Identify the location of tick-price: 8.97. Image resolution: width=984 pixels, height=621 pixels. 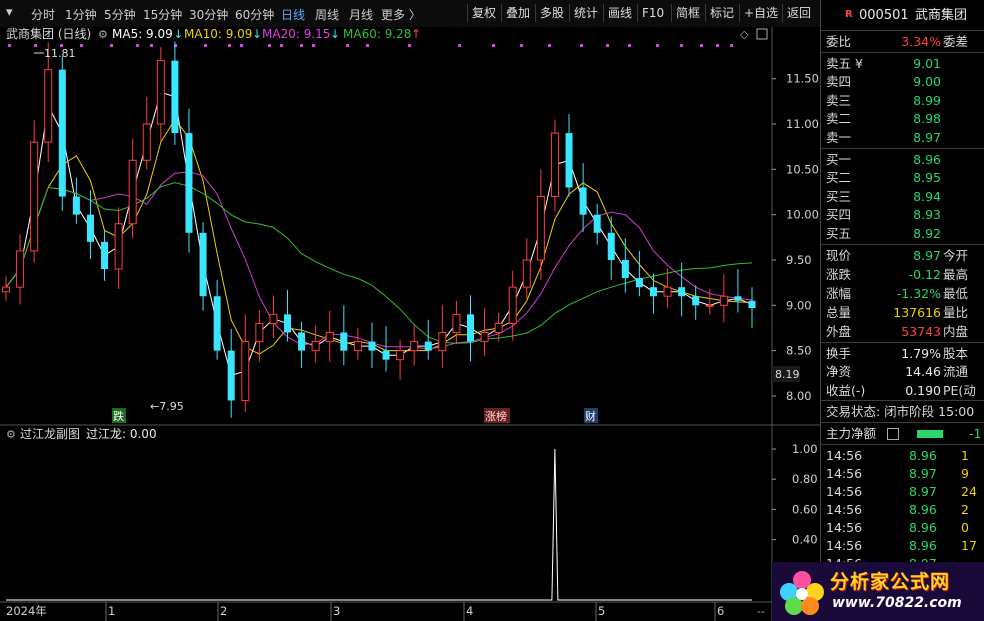
(923, 473).